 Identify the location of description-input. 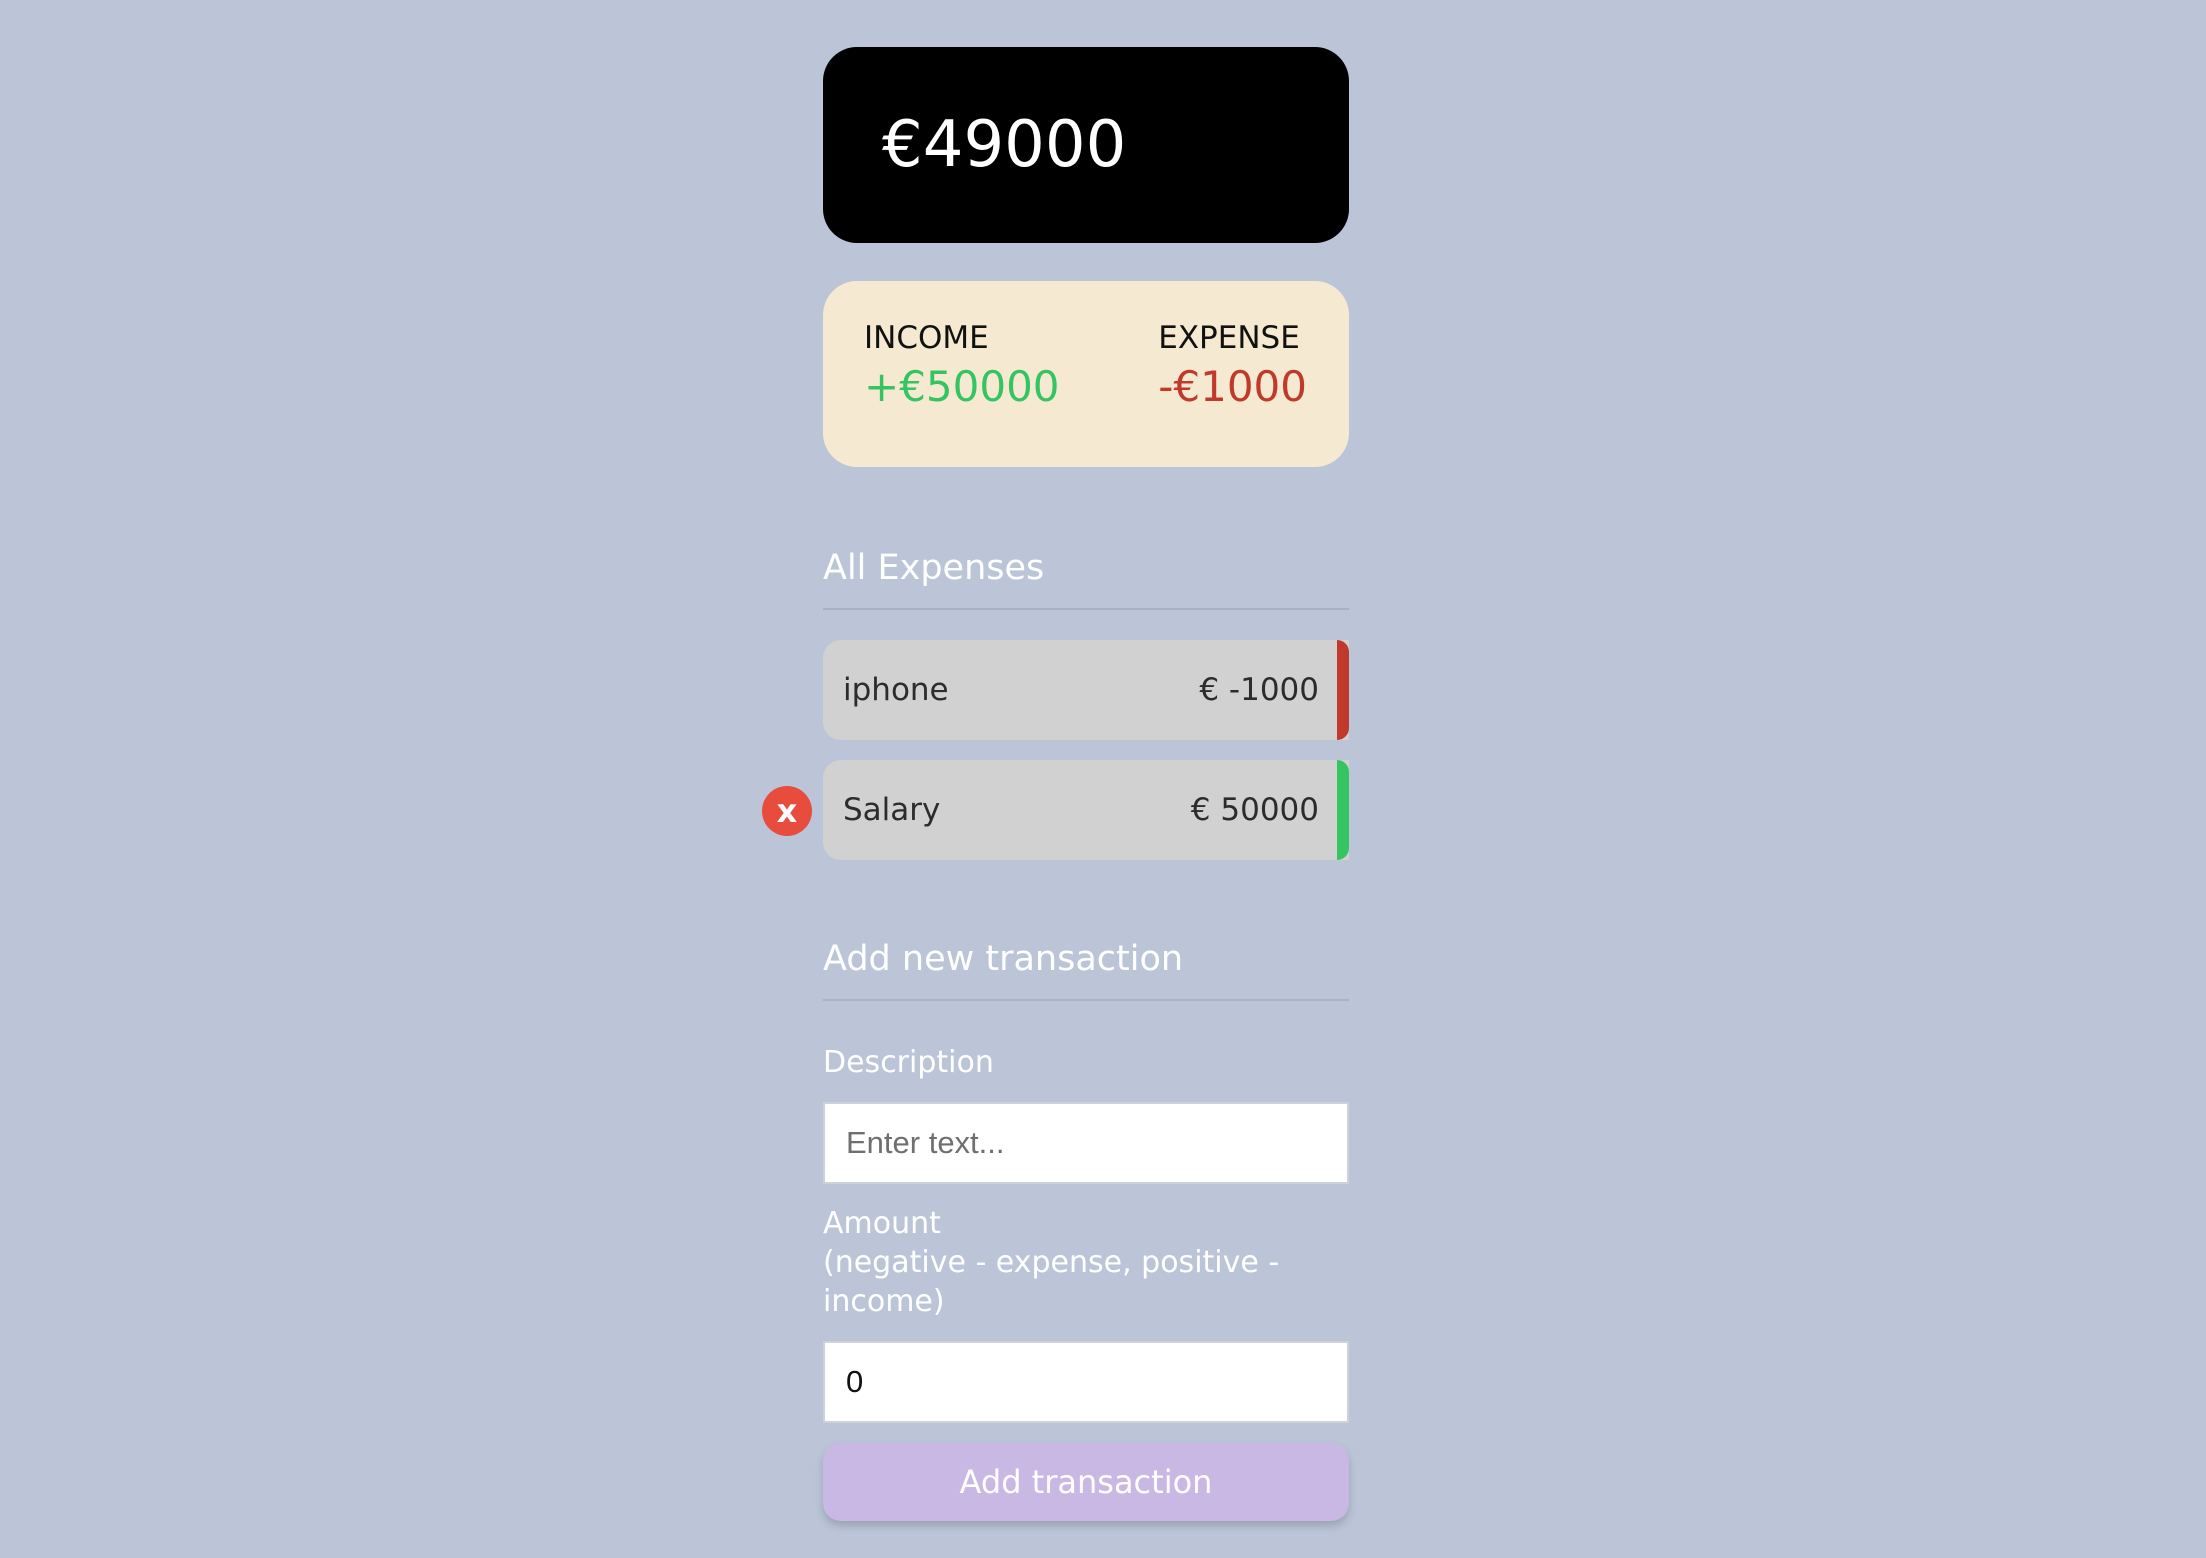
(1086, 1143).